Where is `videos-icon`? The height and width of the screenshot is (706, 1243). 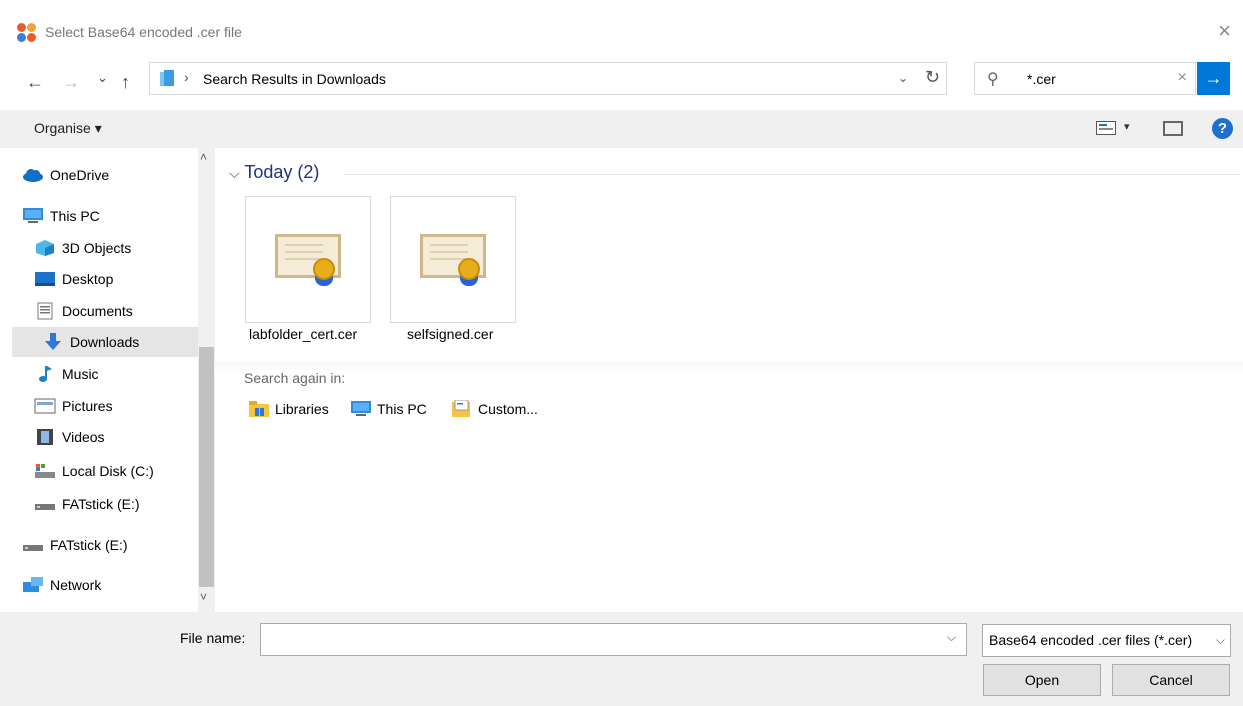 videos-icon is located at coordinates (45, 437).